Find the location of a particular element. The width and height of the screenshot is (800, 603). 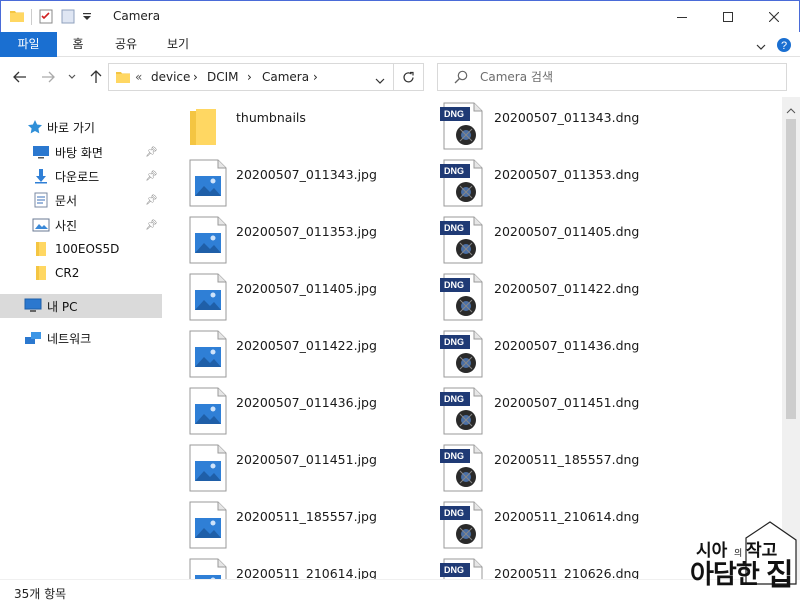

list-item: DNG 20200507_011343.dng is located at coordinates (568, 125).